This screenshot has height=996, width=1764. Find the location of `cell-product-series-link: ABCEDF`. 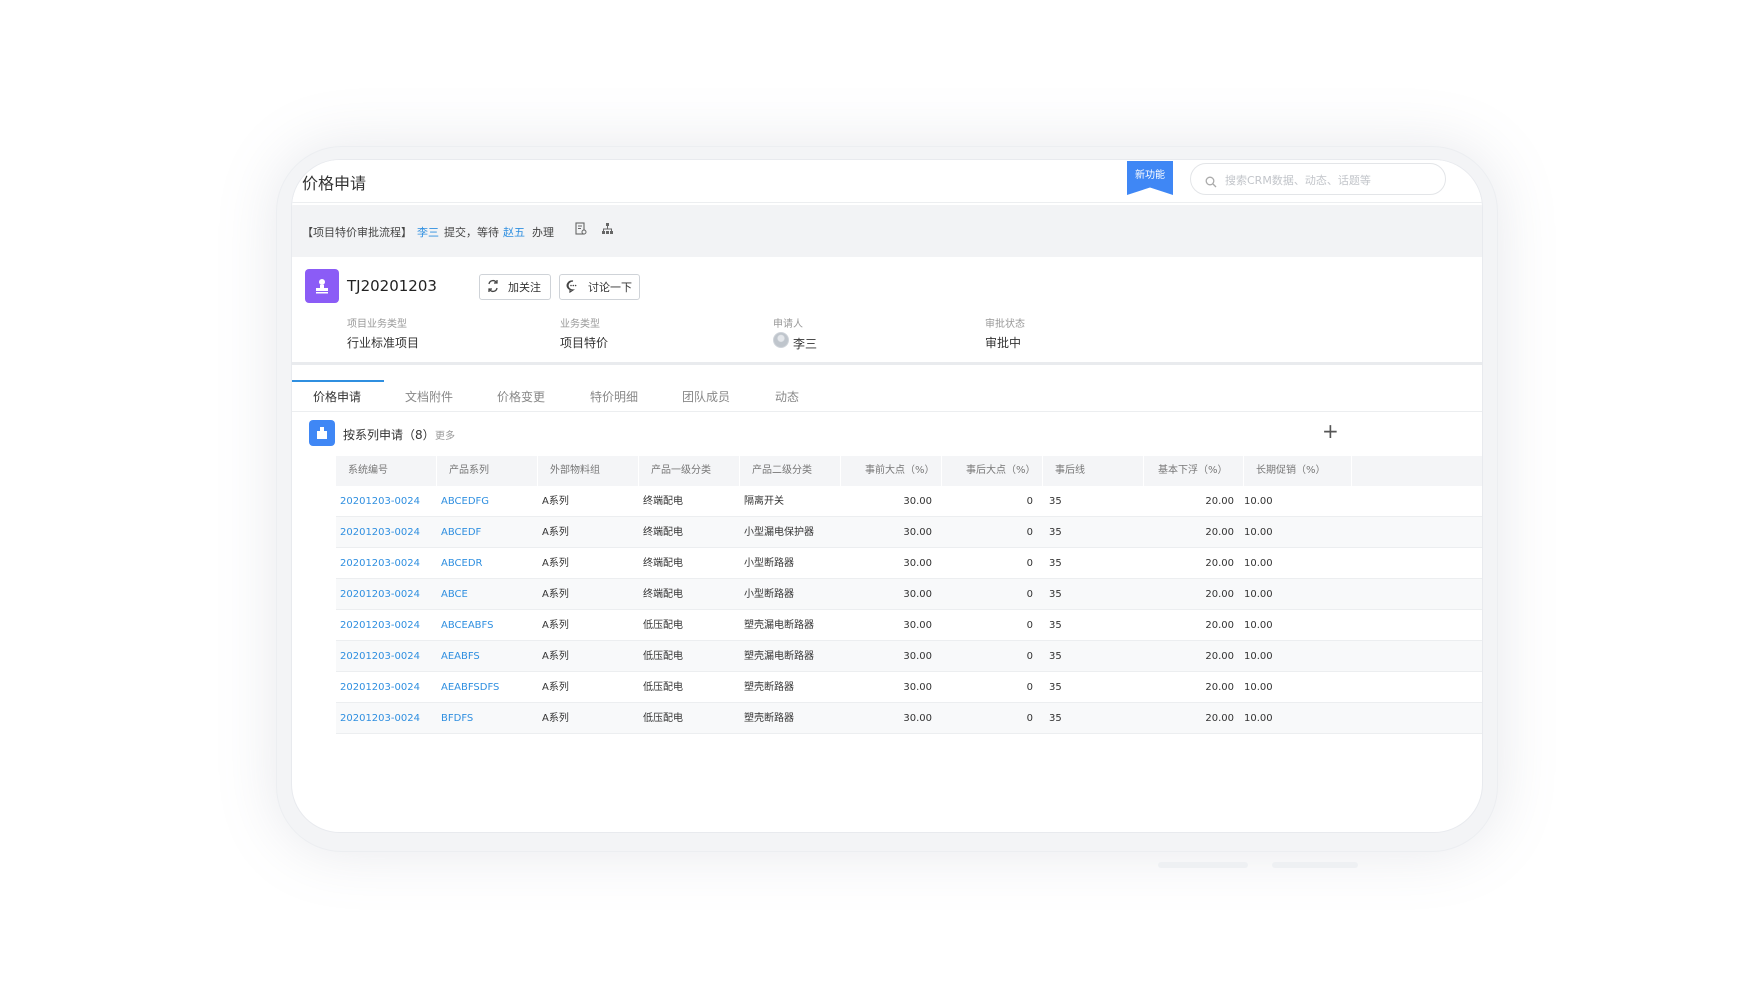

cell-product-series-link: ABCEDF is located at coordinates (487, 532).